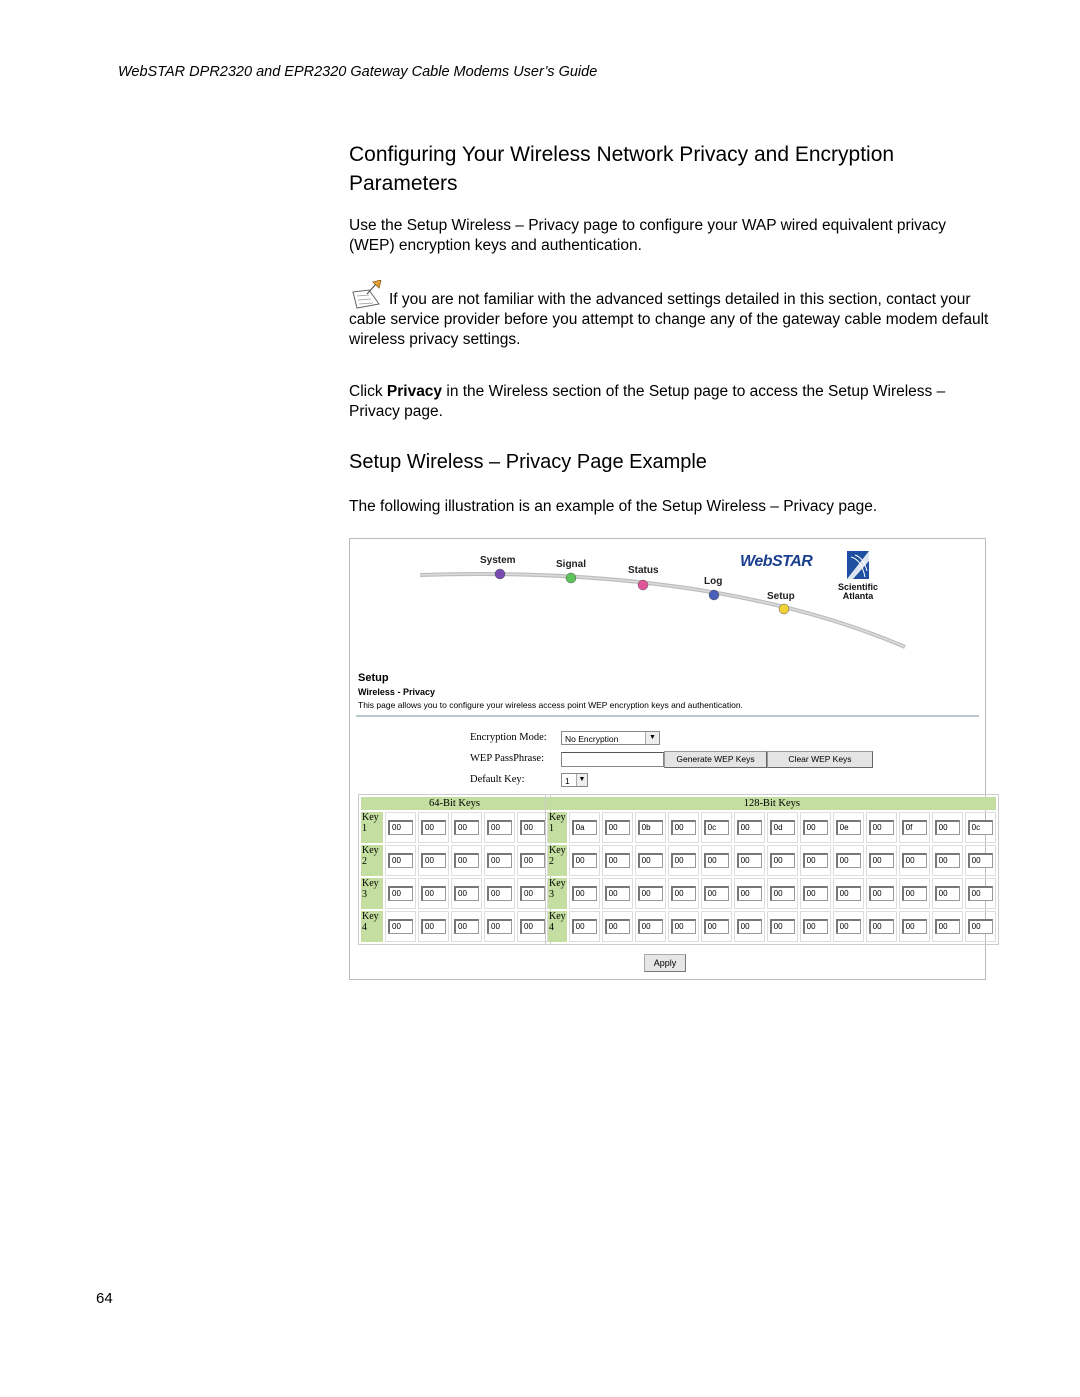 The width and height of the screenshot is (1080, 1397). What do you see at coordinates (820, 759) in the screenshot?
I see `clear-wep-keys-button: Clear WEP Keys` at bounding box center [820, 759].